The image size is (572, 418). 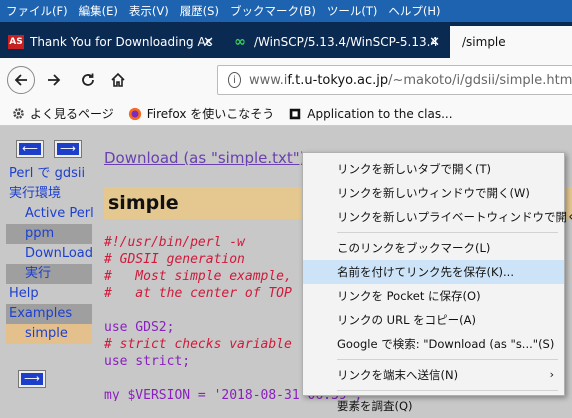 What do you see at coordinates (210, 114) in the screenshot?
I see `bookmark-label: Firefox を使いこなそう` at bounding box center [210, 114].